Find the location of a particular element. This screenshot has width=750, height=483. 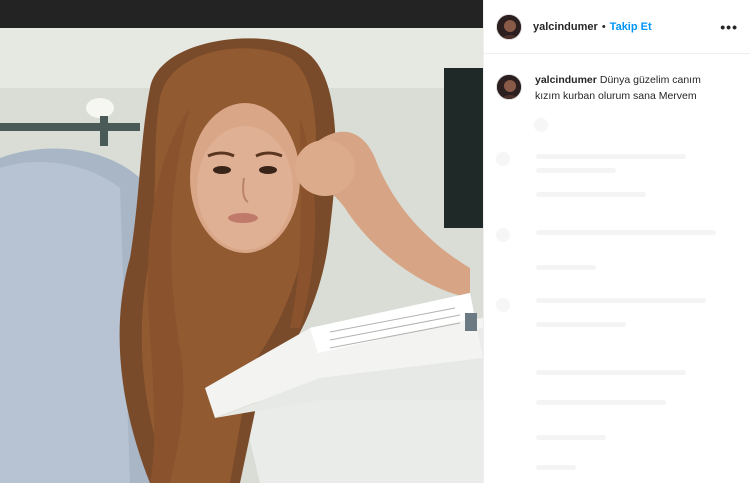

caption-avatar is located at coordinates (509, 87).